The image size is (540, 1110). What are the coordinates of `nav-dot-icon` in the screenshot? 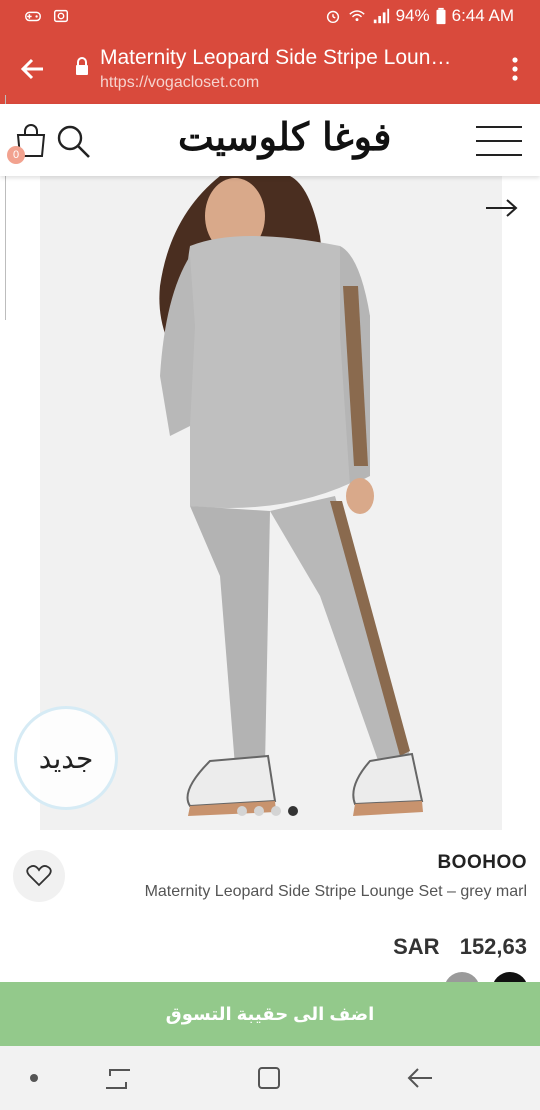 It's located at (34, 1078).